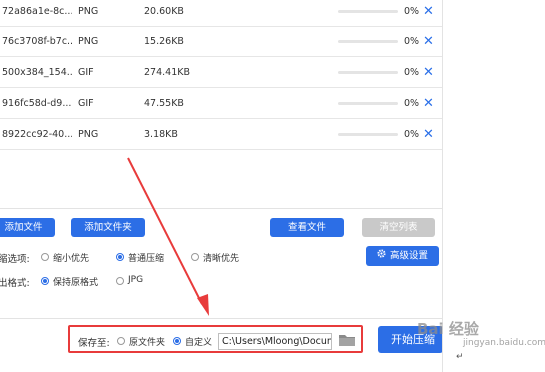 This screenshot has height=372, width=545. What do you see at coordinates (45, 257) in the screenshot?
I see `radio-smaller-first` at bounding box center [45, 257].